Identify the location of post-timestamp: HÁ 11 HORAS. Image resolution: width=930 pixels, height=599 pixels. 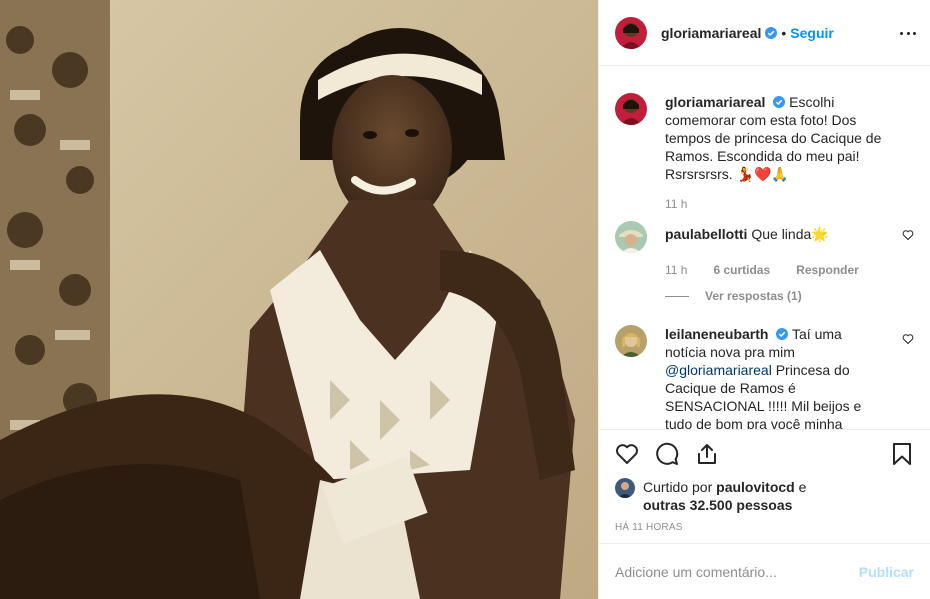
(764, 527).